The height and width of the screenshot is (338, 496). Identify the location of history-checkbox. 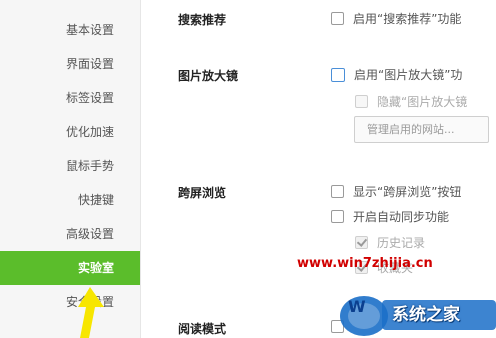
(361, 242).